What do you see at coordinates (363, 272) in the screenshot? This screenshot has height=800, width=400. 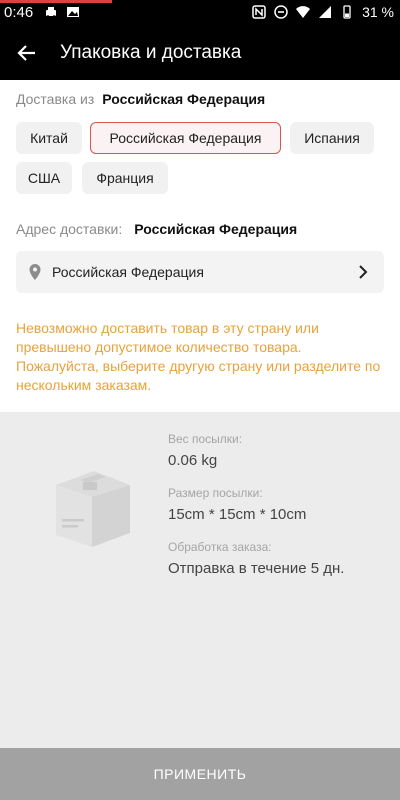 I see `chevron-right-icon` at bounding box center [363, 272].